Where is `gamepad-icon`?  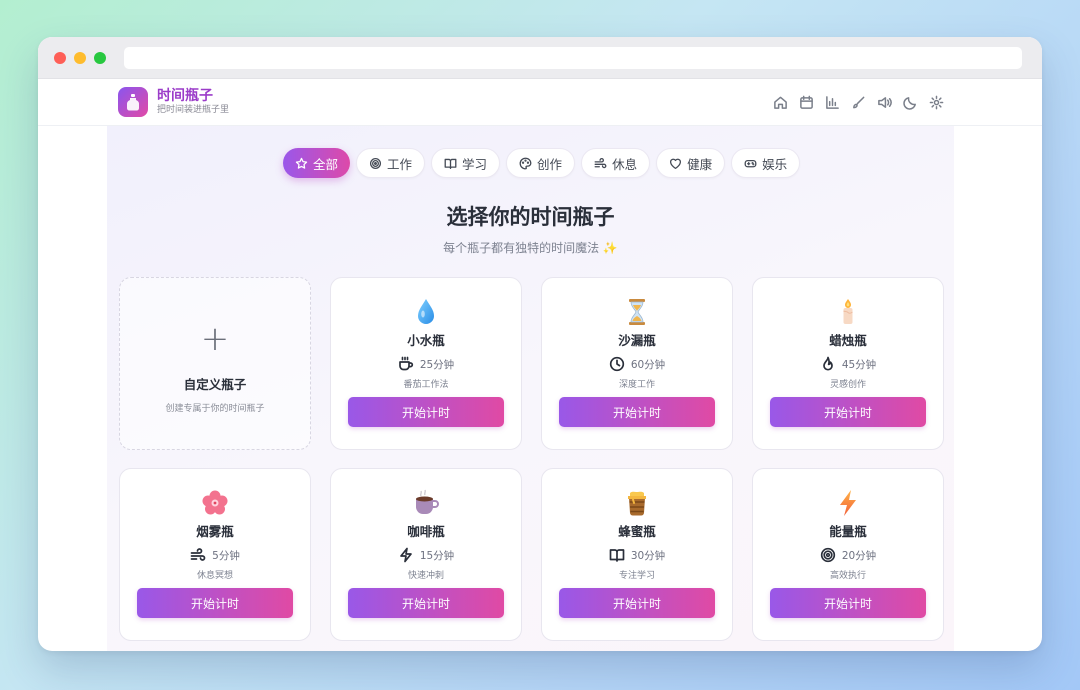
gamepad-icon is located at coordinates (750, 163).